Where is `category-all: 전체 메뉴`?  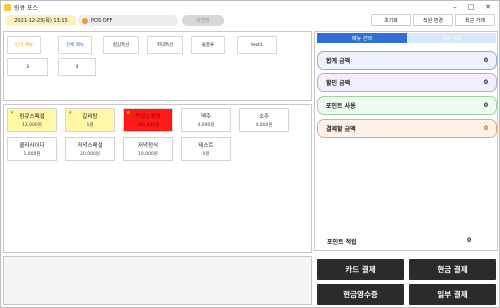
category-all: 전체 메뉴 is located at coordinates (75, 45).